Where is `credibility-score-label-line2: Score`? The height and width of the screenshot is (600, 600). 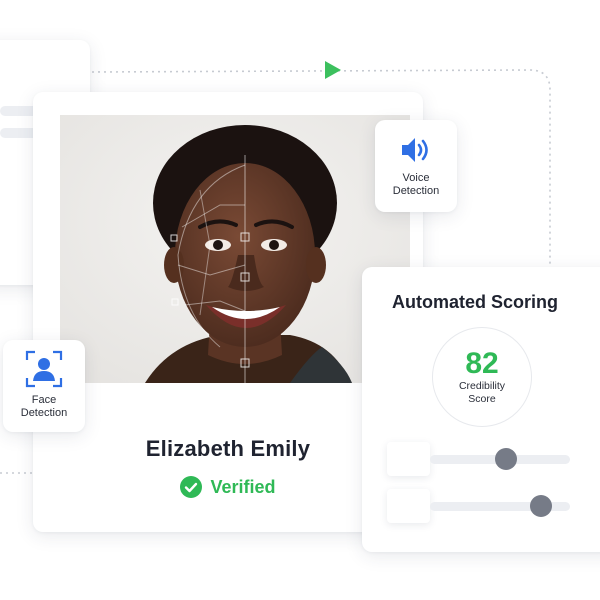
credibility-score-label-line2: Score is located at coordinates (482, 399).